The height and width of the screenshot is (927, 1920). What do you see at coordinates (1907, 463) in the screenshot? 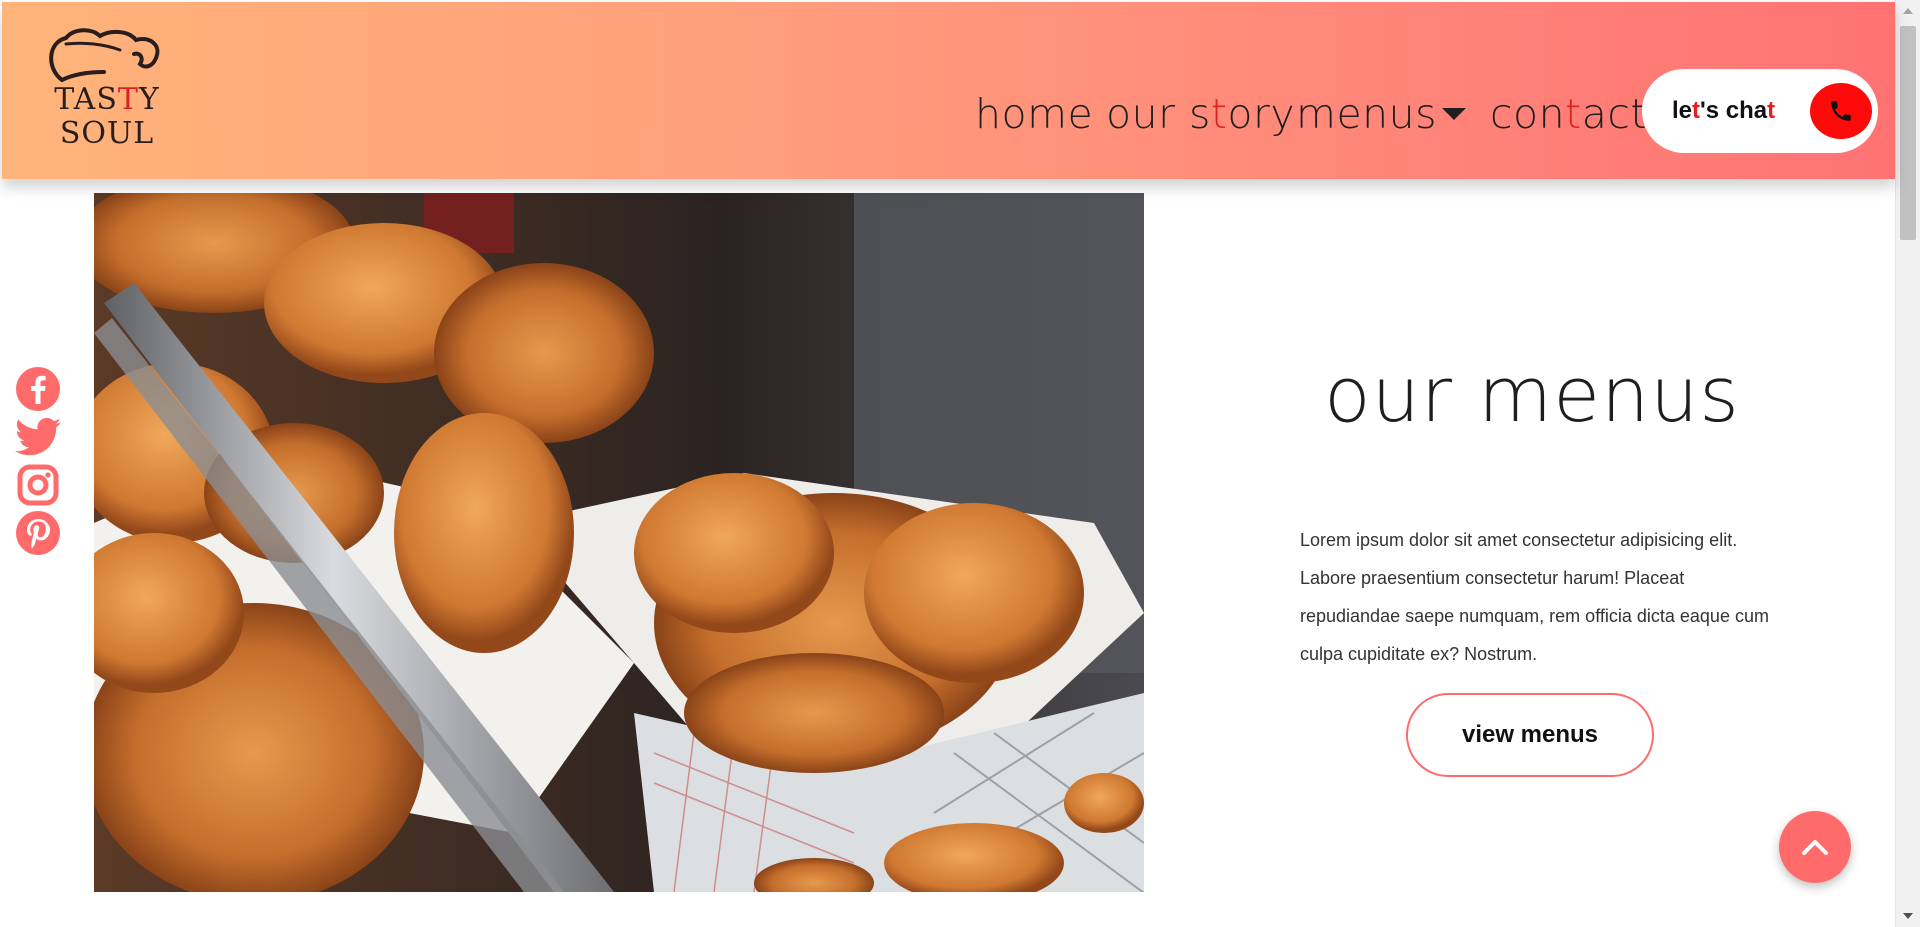
I see `vertical-scrollbar` at bounding box center [1907, 463].